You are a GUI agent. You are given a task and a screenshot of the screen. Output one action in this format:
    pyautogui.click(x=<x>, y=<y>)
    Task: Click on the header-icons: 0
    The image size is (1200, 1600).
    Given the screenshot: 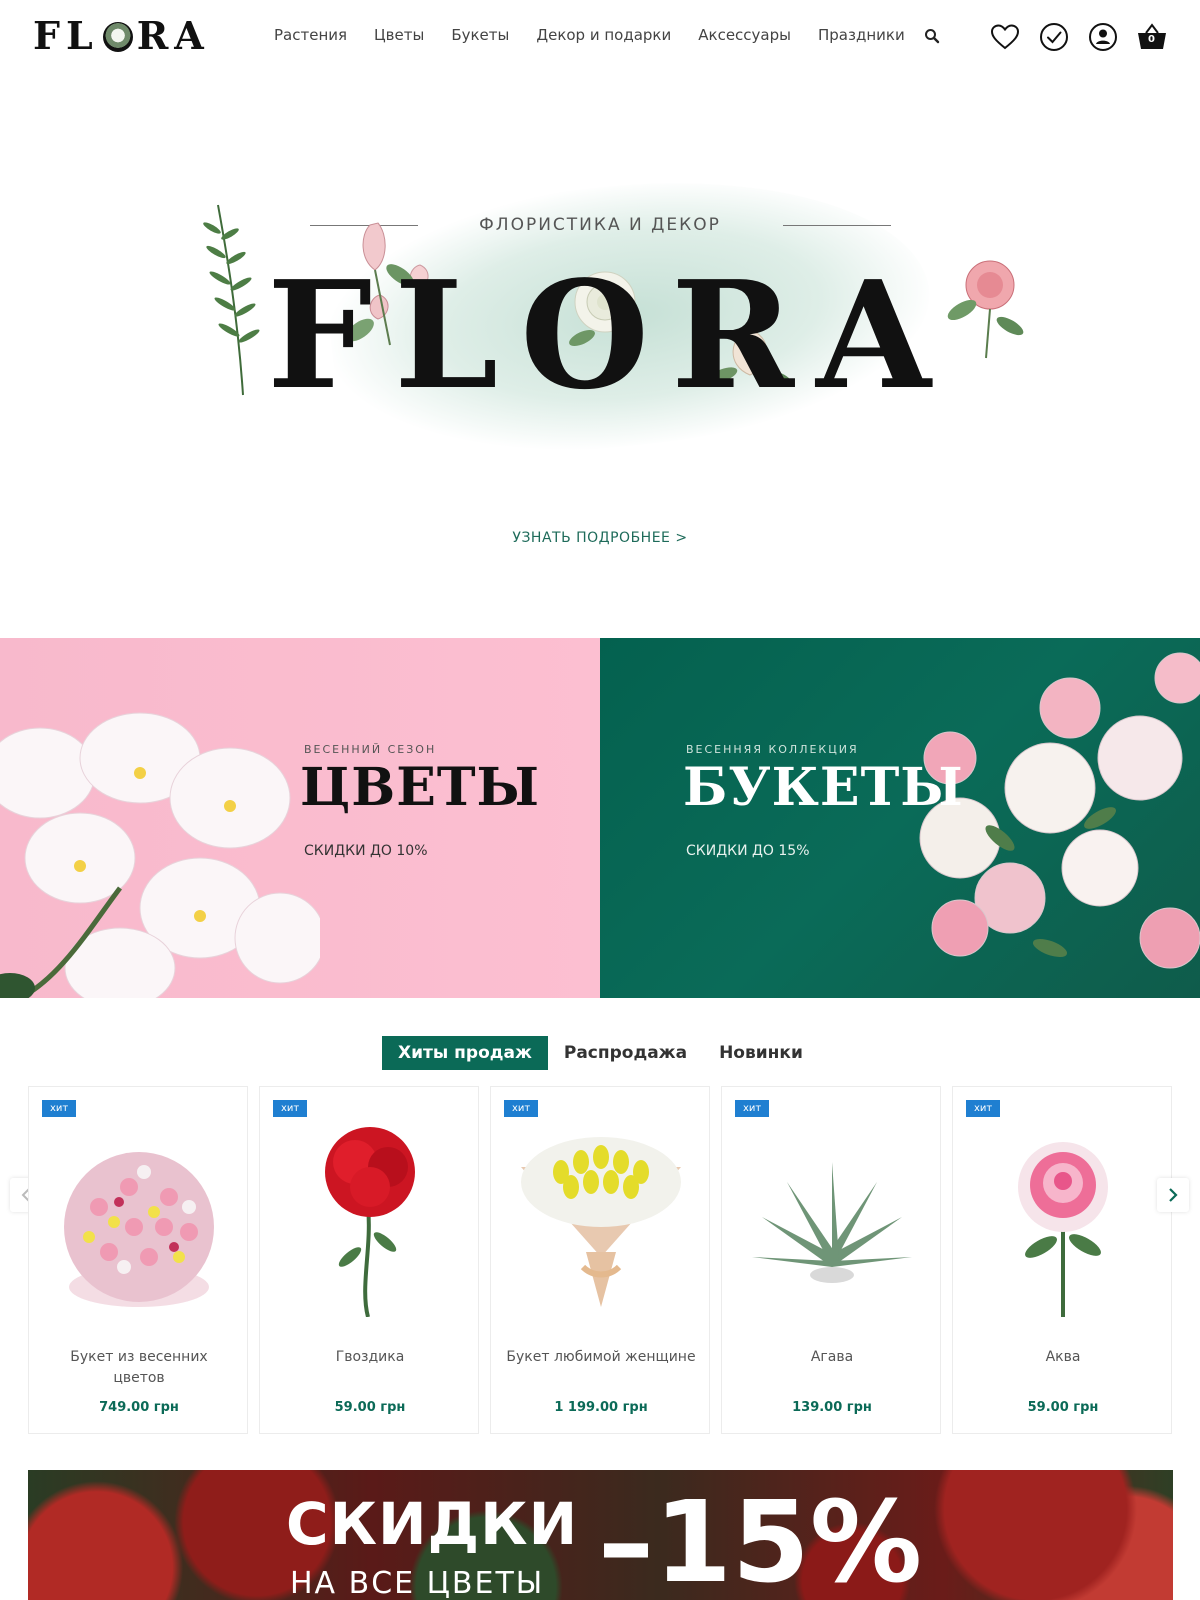 What is the action you would take?
    pyautogui.click(x=1086, y=37)
    